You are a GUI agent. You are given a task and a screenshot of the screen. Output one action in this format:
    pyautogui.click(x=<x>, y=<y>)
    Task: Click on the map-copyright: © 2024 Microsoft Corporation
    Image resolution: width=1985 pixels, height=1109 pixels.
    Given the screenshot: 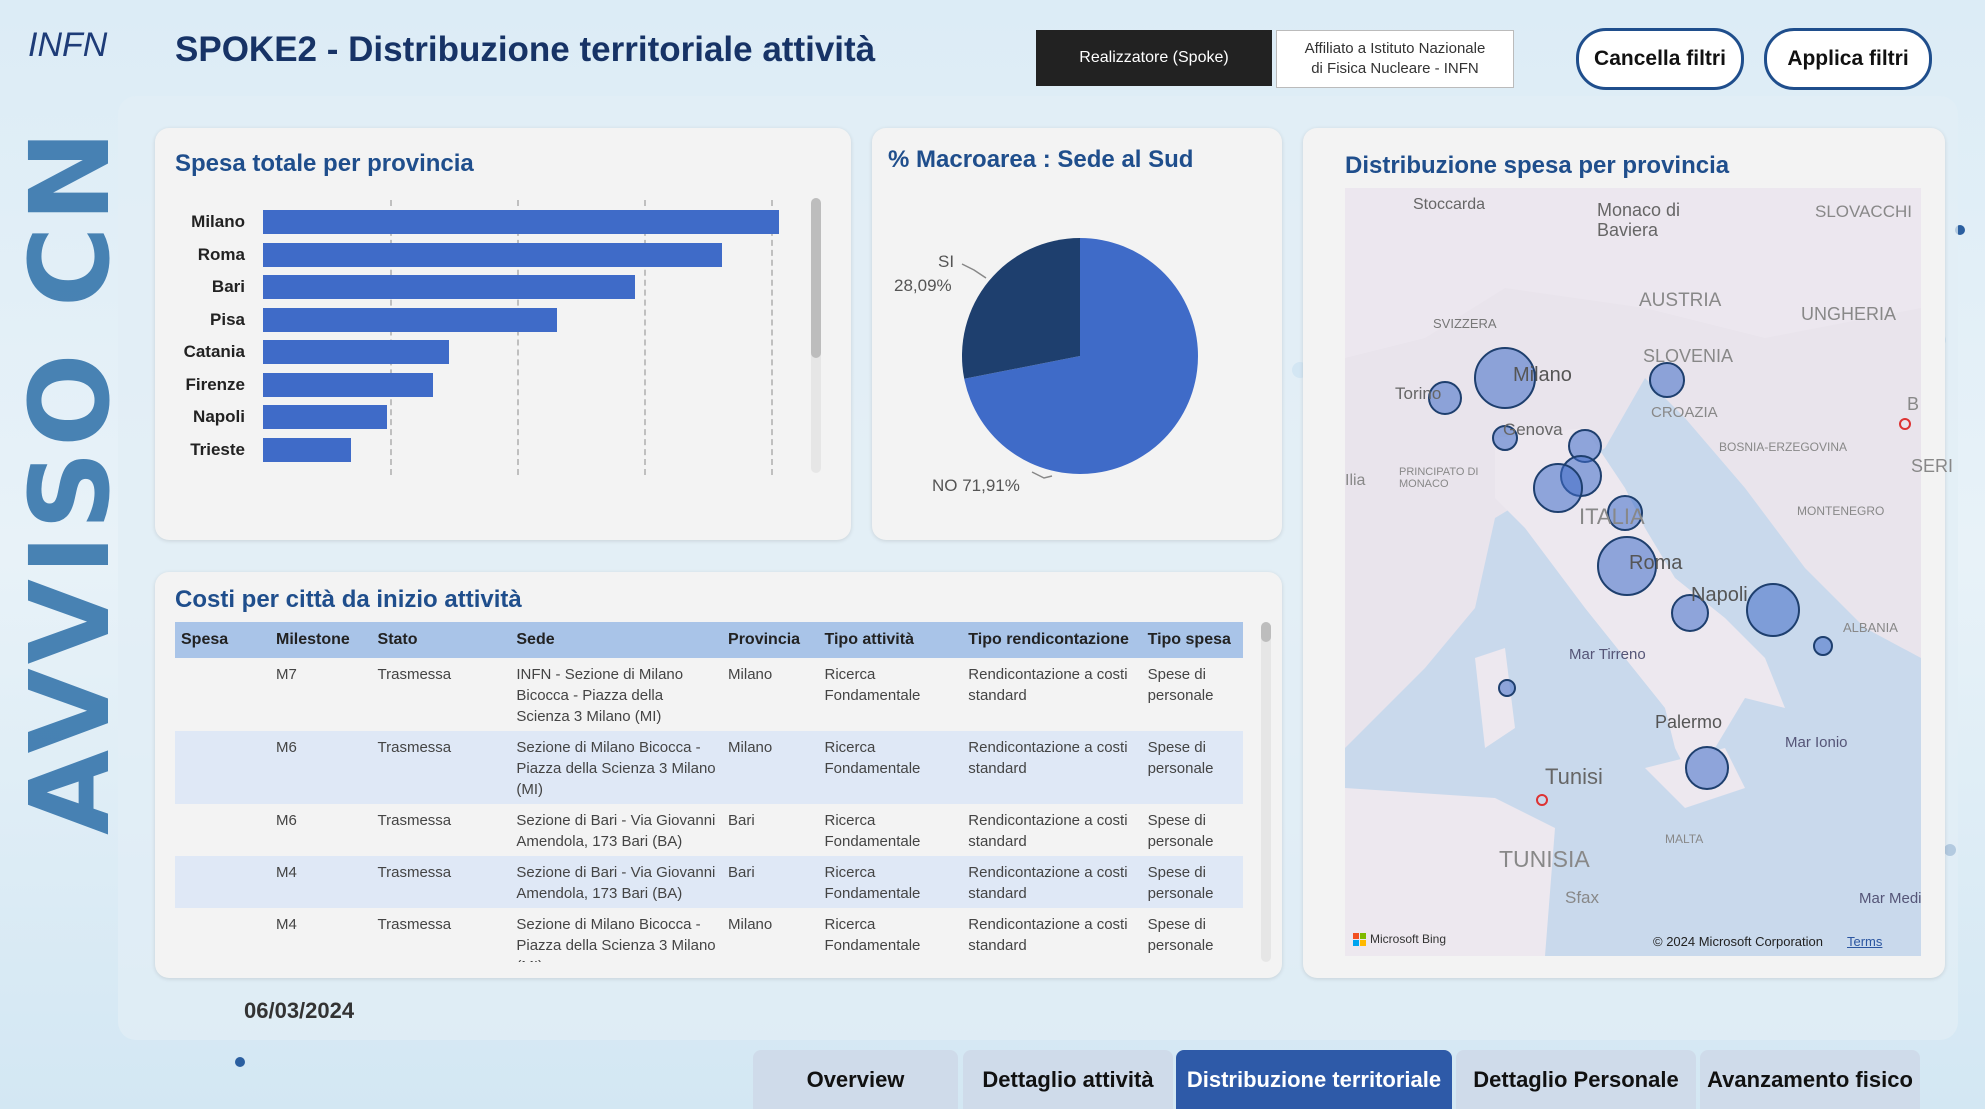 What is the action you would take?
    pyautogui.click(x=1738, y=941)
    